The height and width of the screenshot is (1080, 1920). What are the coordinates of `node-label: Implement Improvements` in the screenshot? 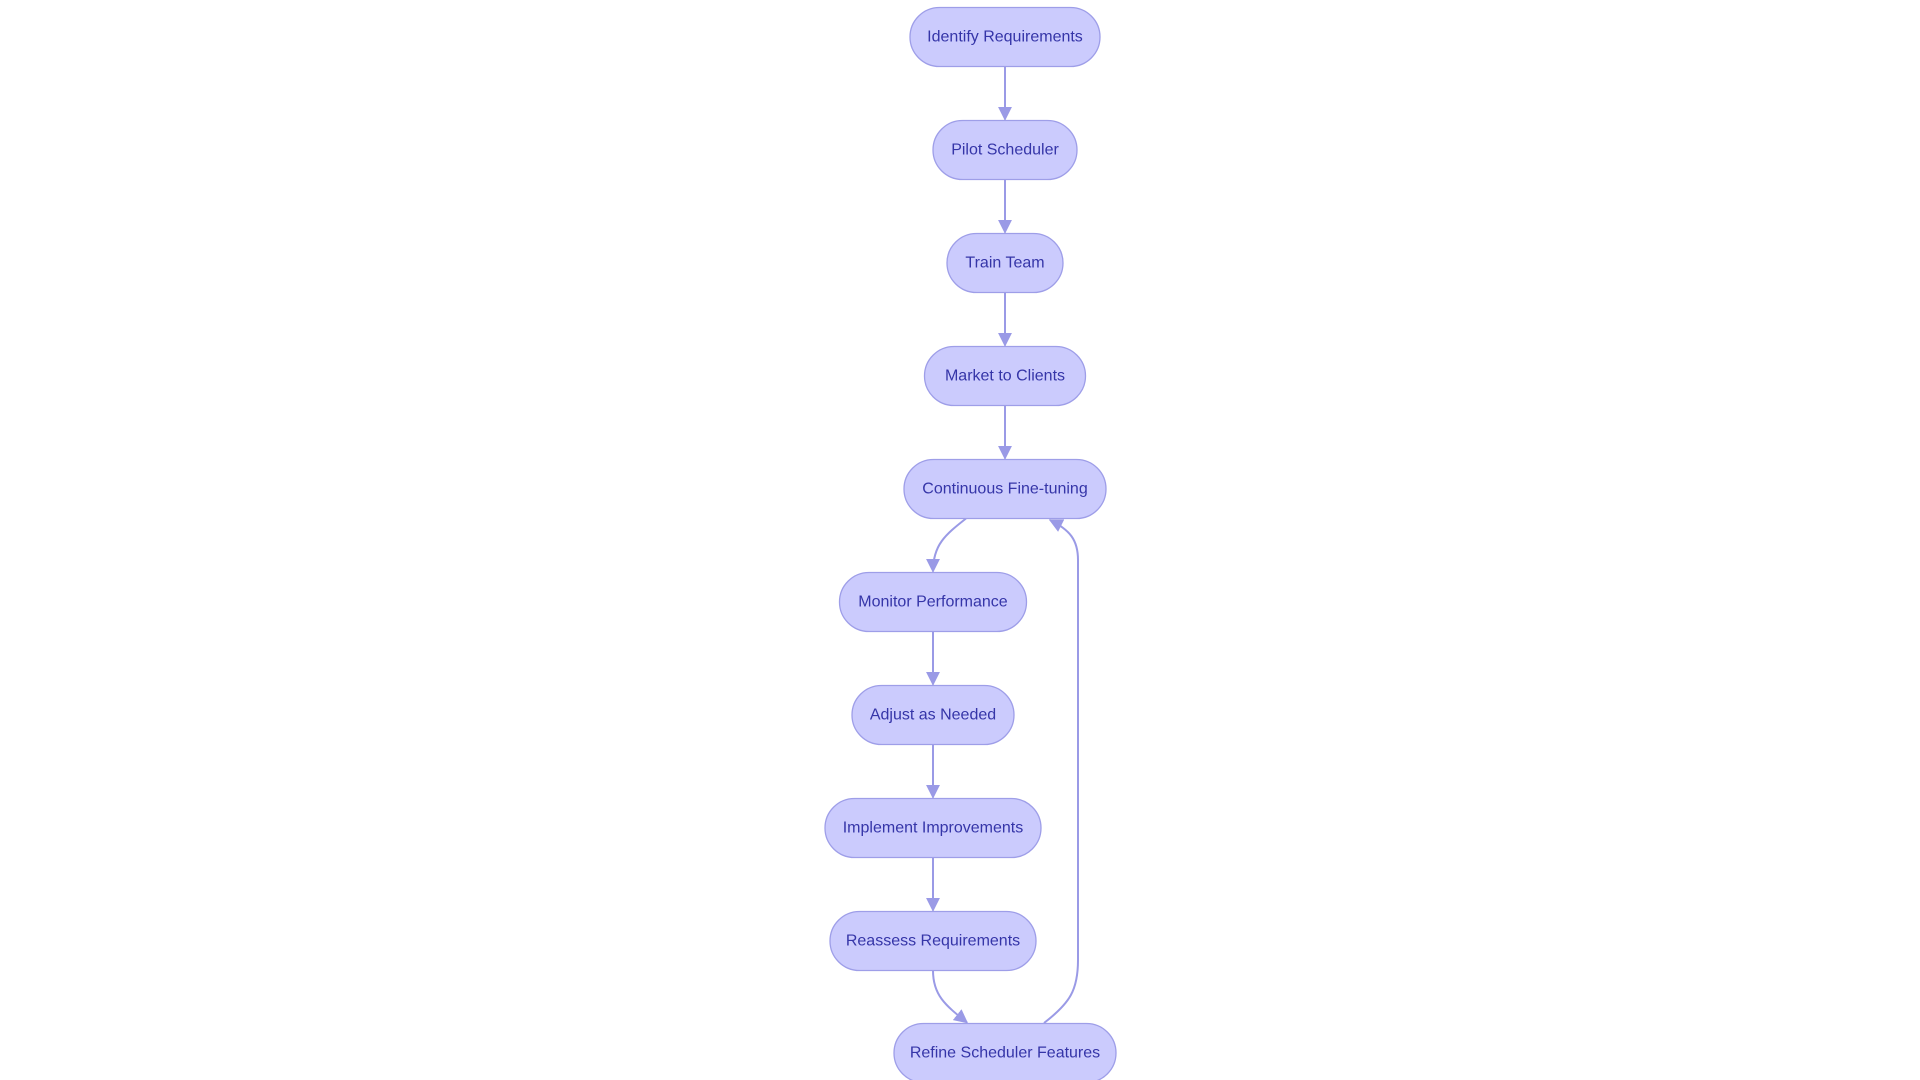 It's located at (933, 828).